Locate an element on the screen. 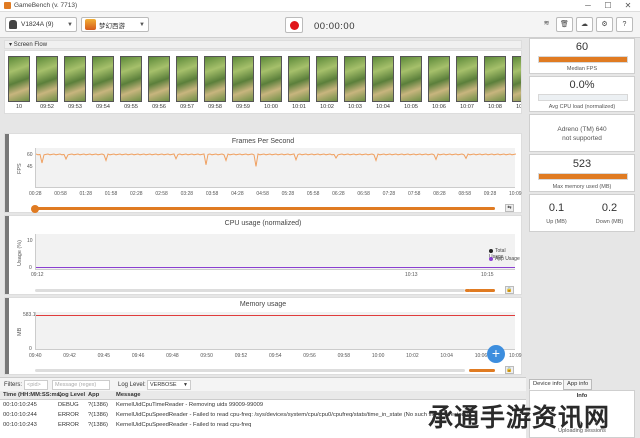  fps-y-tick: 60 is located at coordinates (30, 155).